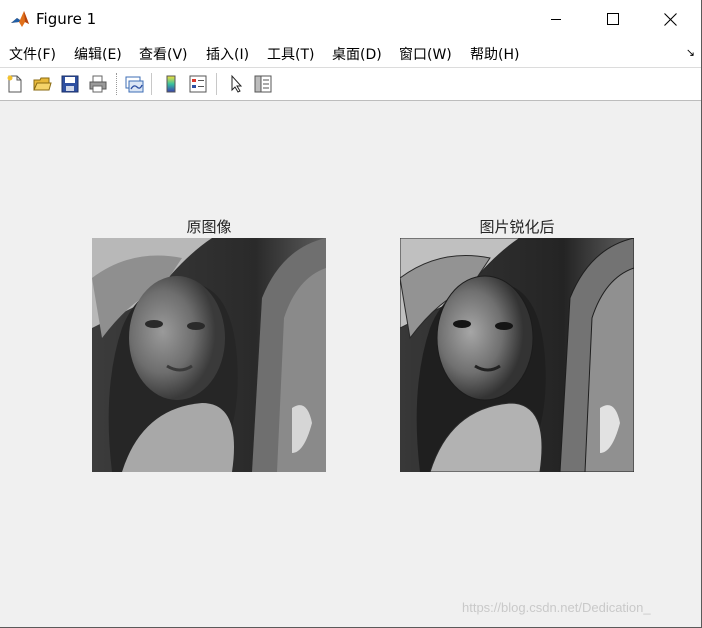 This screenshot has height=628, width=702. I want to click on insert-colorbar-icon, so click(171, 84).